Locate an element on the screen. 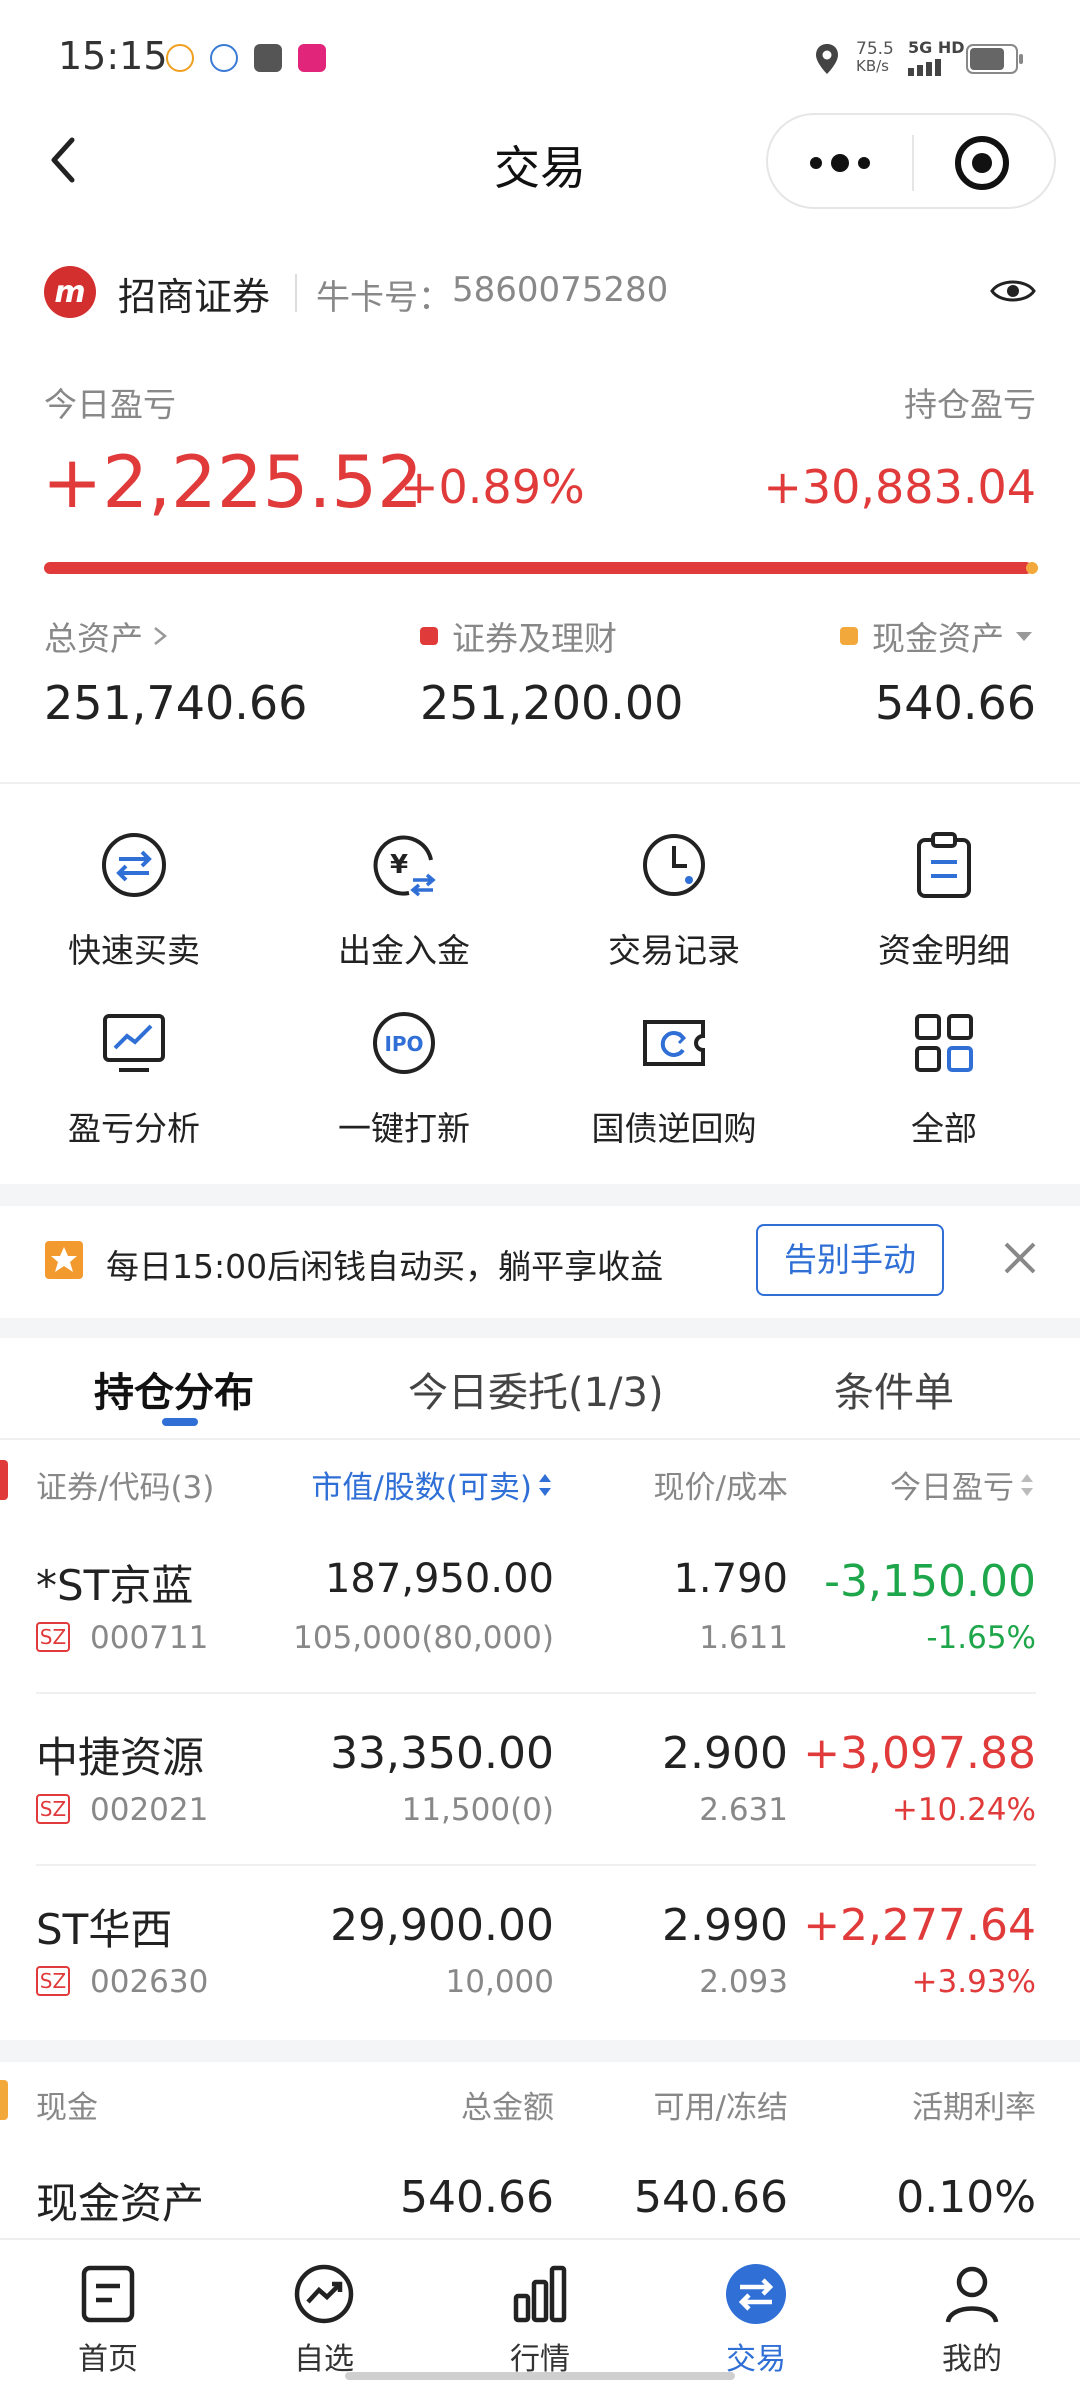 This screenshot has height=2388, width=1080. cash-assets-dropdown: 现金资产 is located at coordinates (938, 636).